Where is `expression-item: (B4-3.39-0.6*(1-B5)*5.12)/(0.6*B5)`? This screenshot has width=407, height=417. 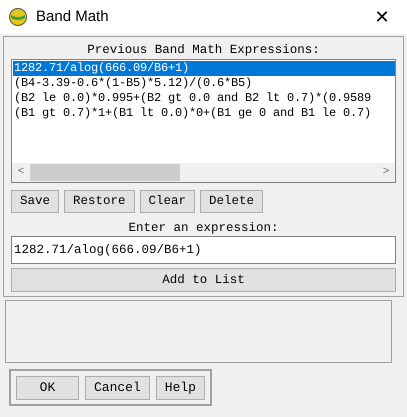 expression-item: (B4-3.39-0.6*(1-B5)*5.12)/(0.6*B5) is located at coordinates (204, 83).